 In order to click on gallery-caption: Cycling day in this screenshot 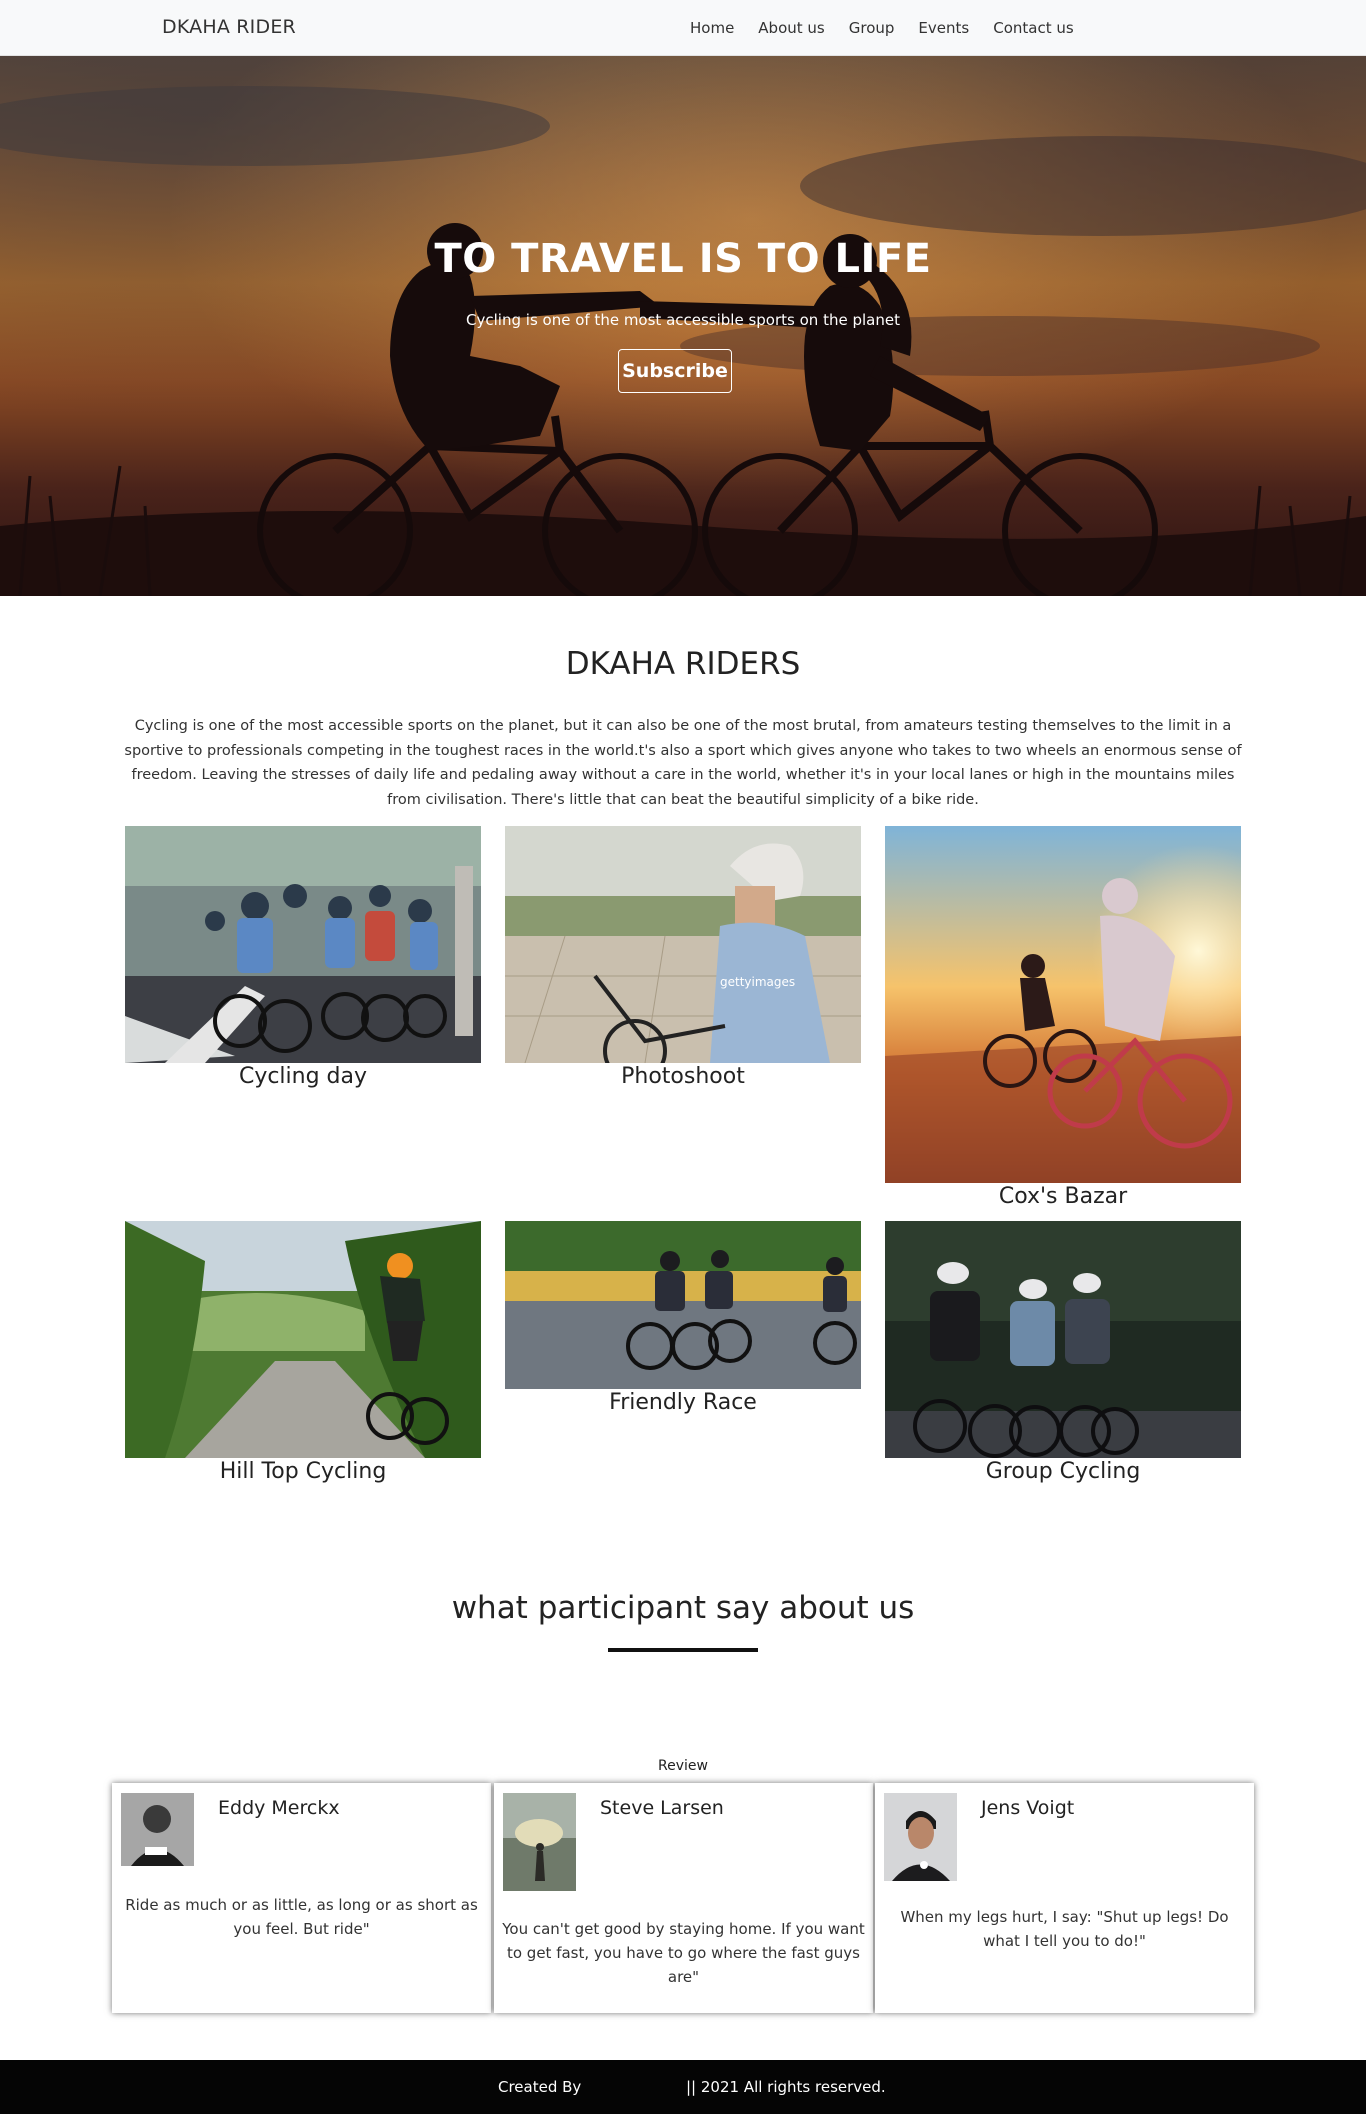, I will do `click(303, 1076)`.